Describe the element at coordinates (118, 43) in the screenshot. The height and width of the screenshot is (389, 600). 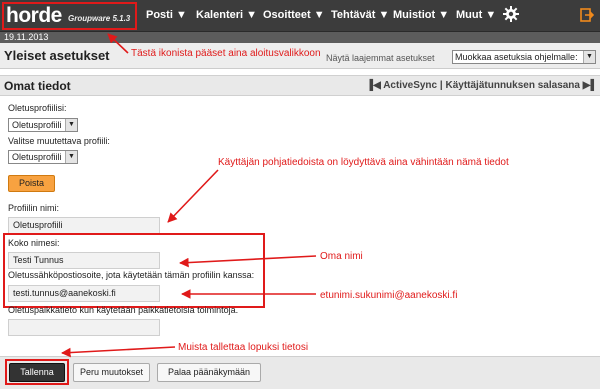
I see `arrow-home-icon` at that location.